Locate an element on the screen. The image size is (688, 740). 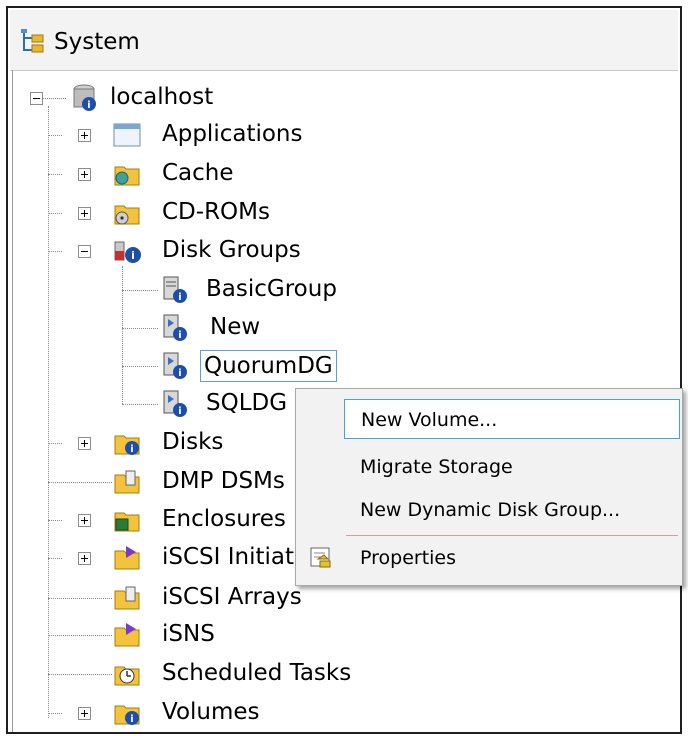
volumes-expand-toggle is located at coordinates (84, 713).